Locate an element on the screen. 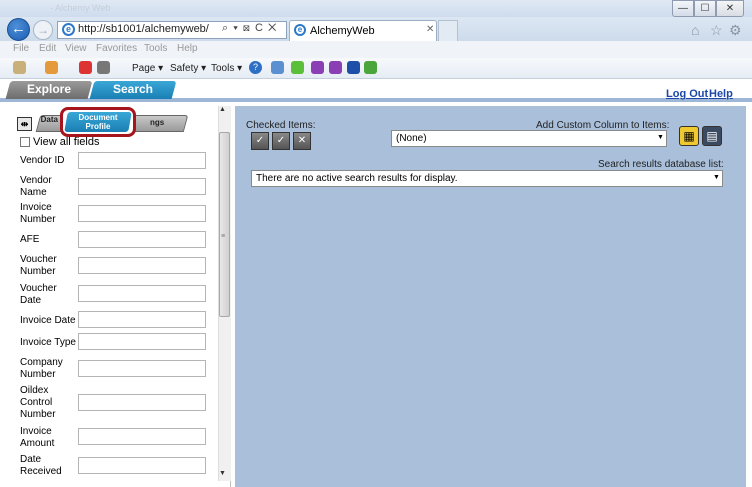 Image resolution: width=752 pixels, height=487 pixels. oildex-control-number-input is located at coordinates (142, 402).